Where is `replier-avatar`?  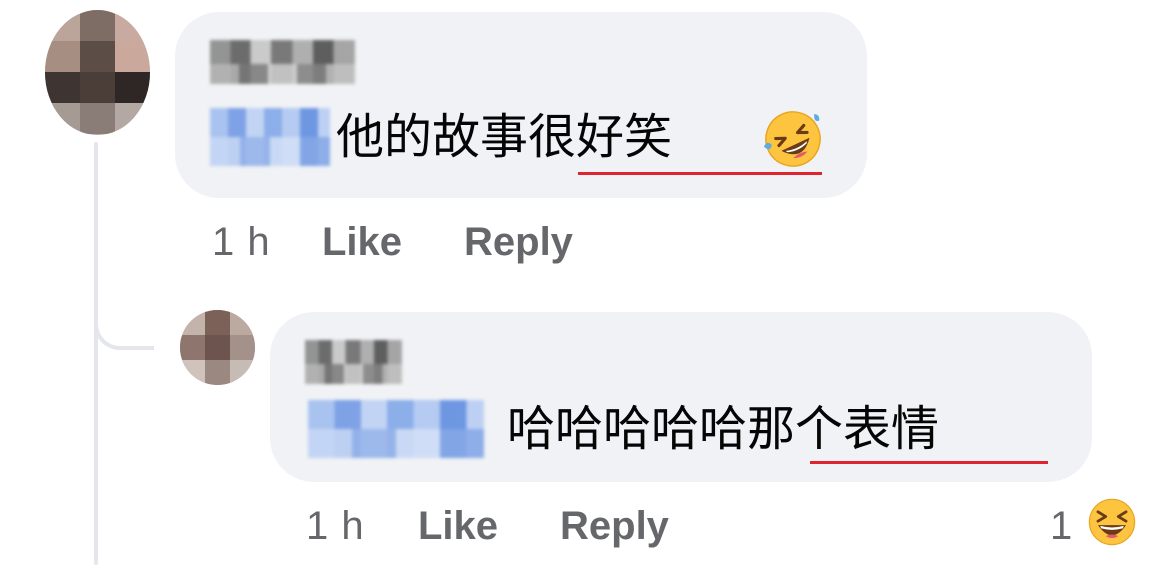 replier-avatar is located at coordinates (217, 347).